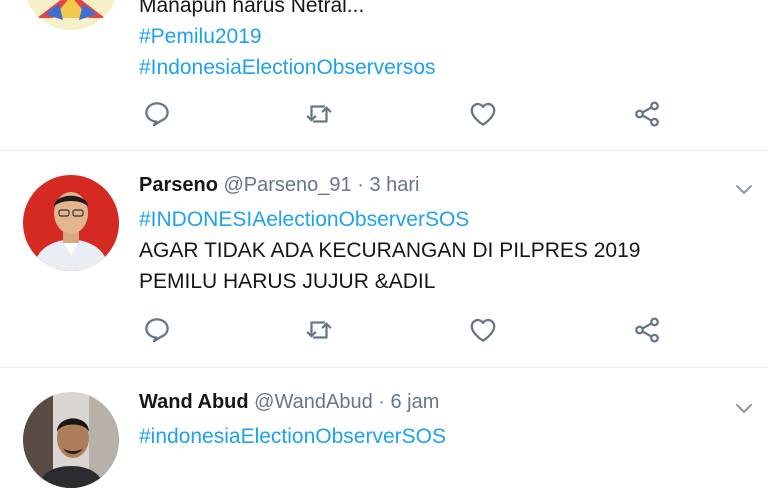 This screenshot has width=768, height=488. What do you see at coordinates (287, 281) in the screenshot?
I see `tweet-text-line: PEMILU HARUS JUJUR &ADIL` at bounding box center [287, 281].